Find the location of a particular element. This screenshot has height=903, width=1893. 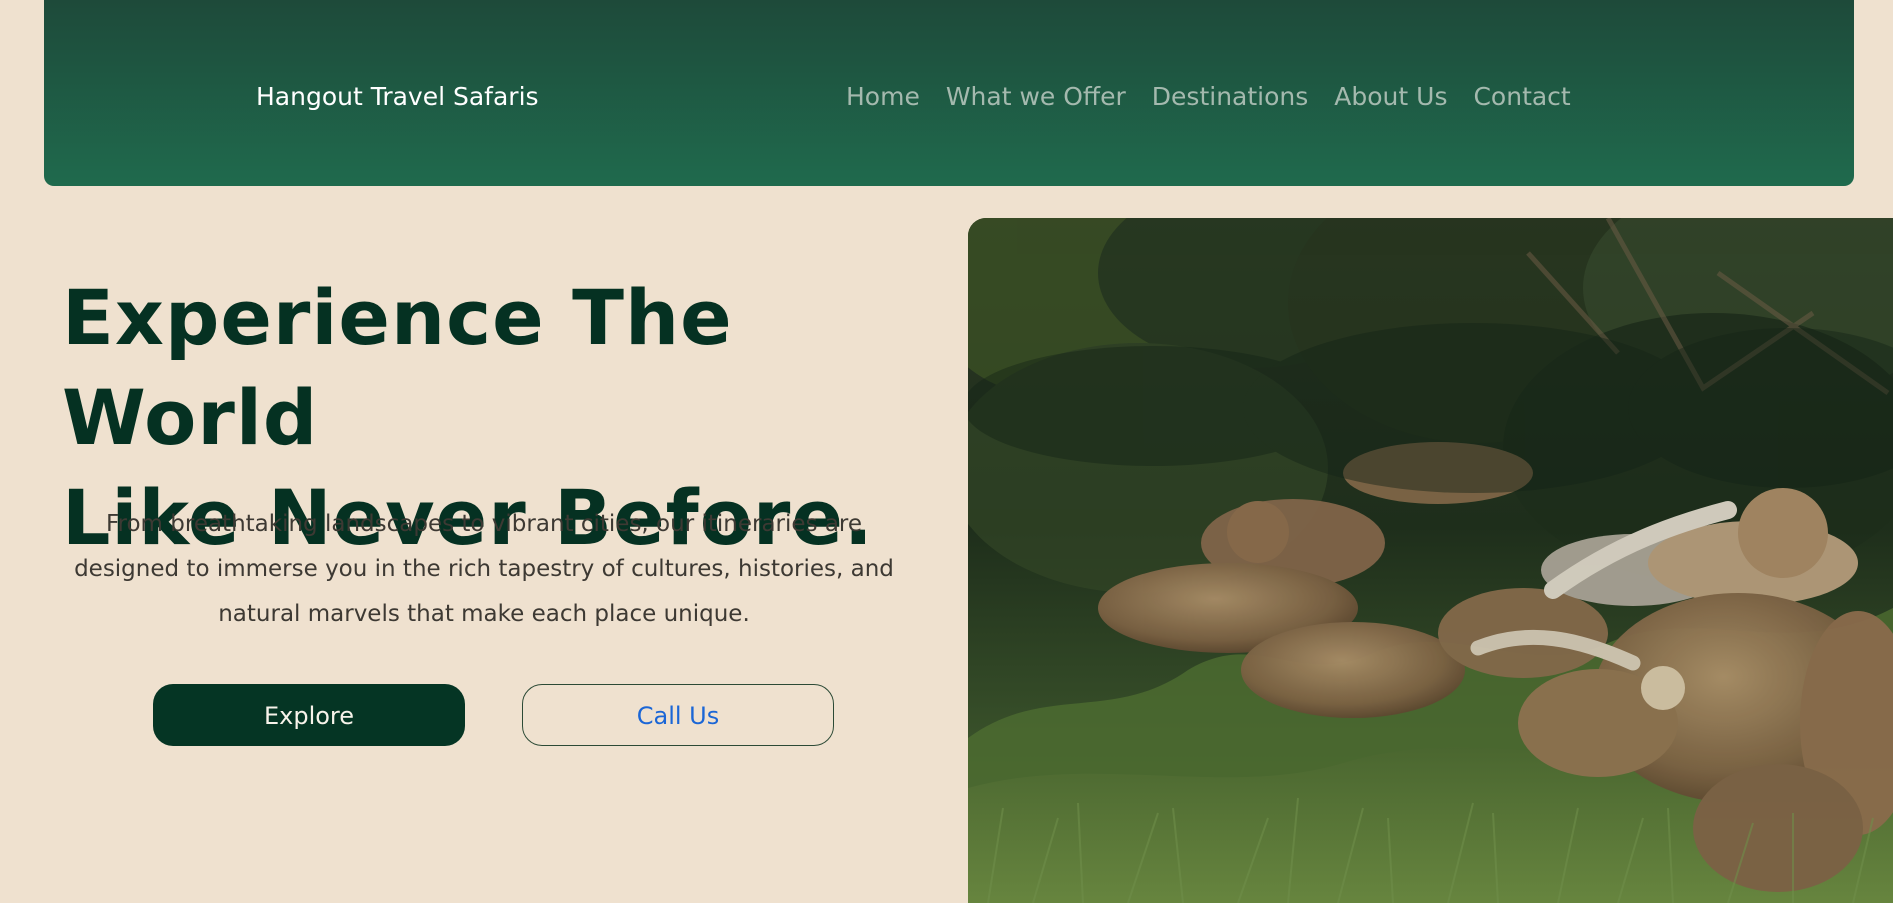

nav-about-us-link: About Us is located at coordinates (1390, 99).